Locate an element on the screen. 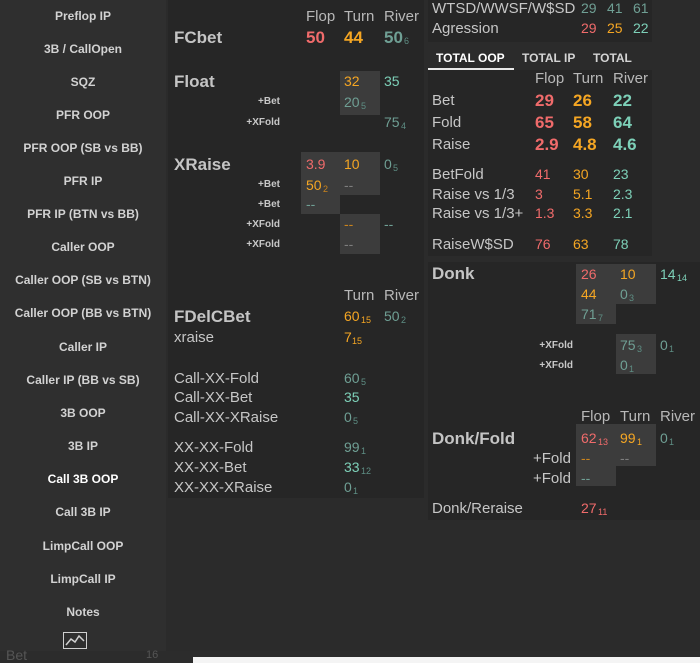  donkfold-river: 0 is located at coordinates (664, 438).